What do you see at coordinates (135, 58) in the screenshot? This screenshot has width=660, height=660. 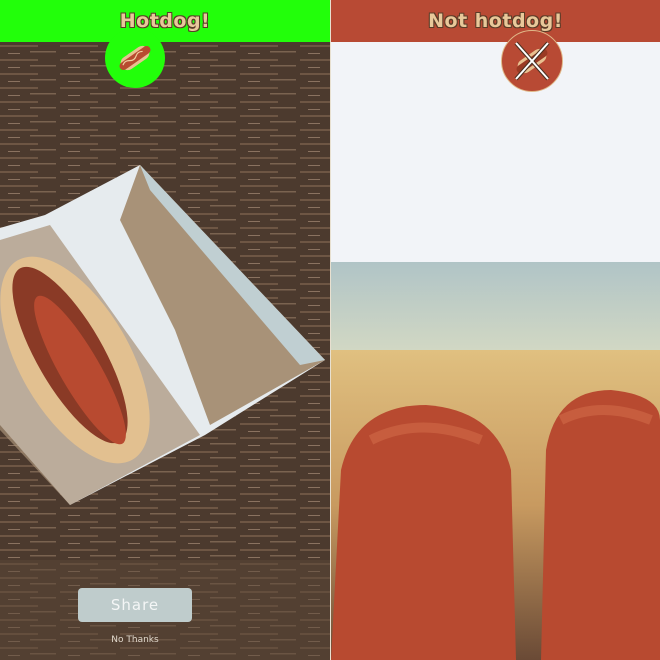 I see `hotdog-icon` at bounding box center [135, 58].